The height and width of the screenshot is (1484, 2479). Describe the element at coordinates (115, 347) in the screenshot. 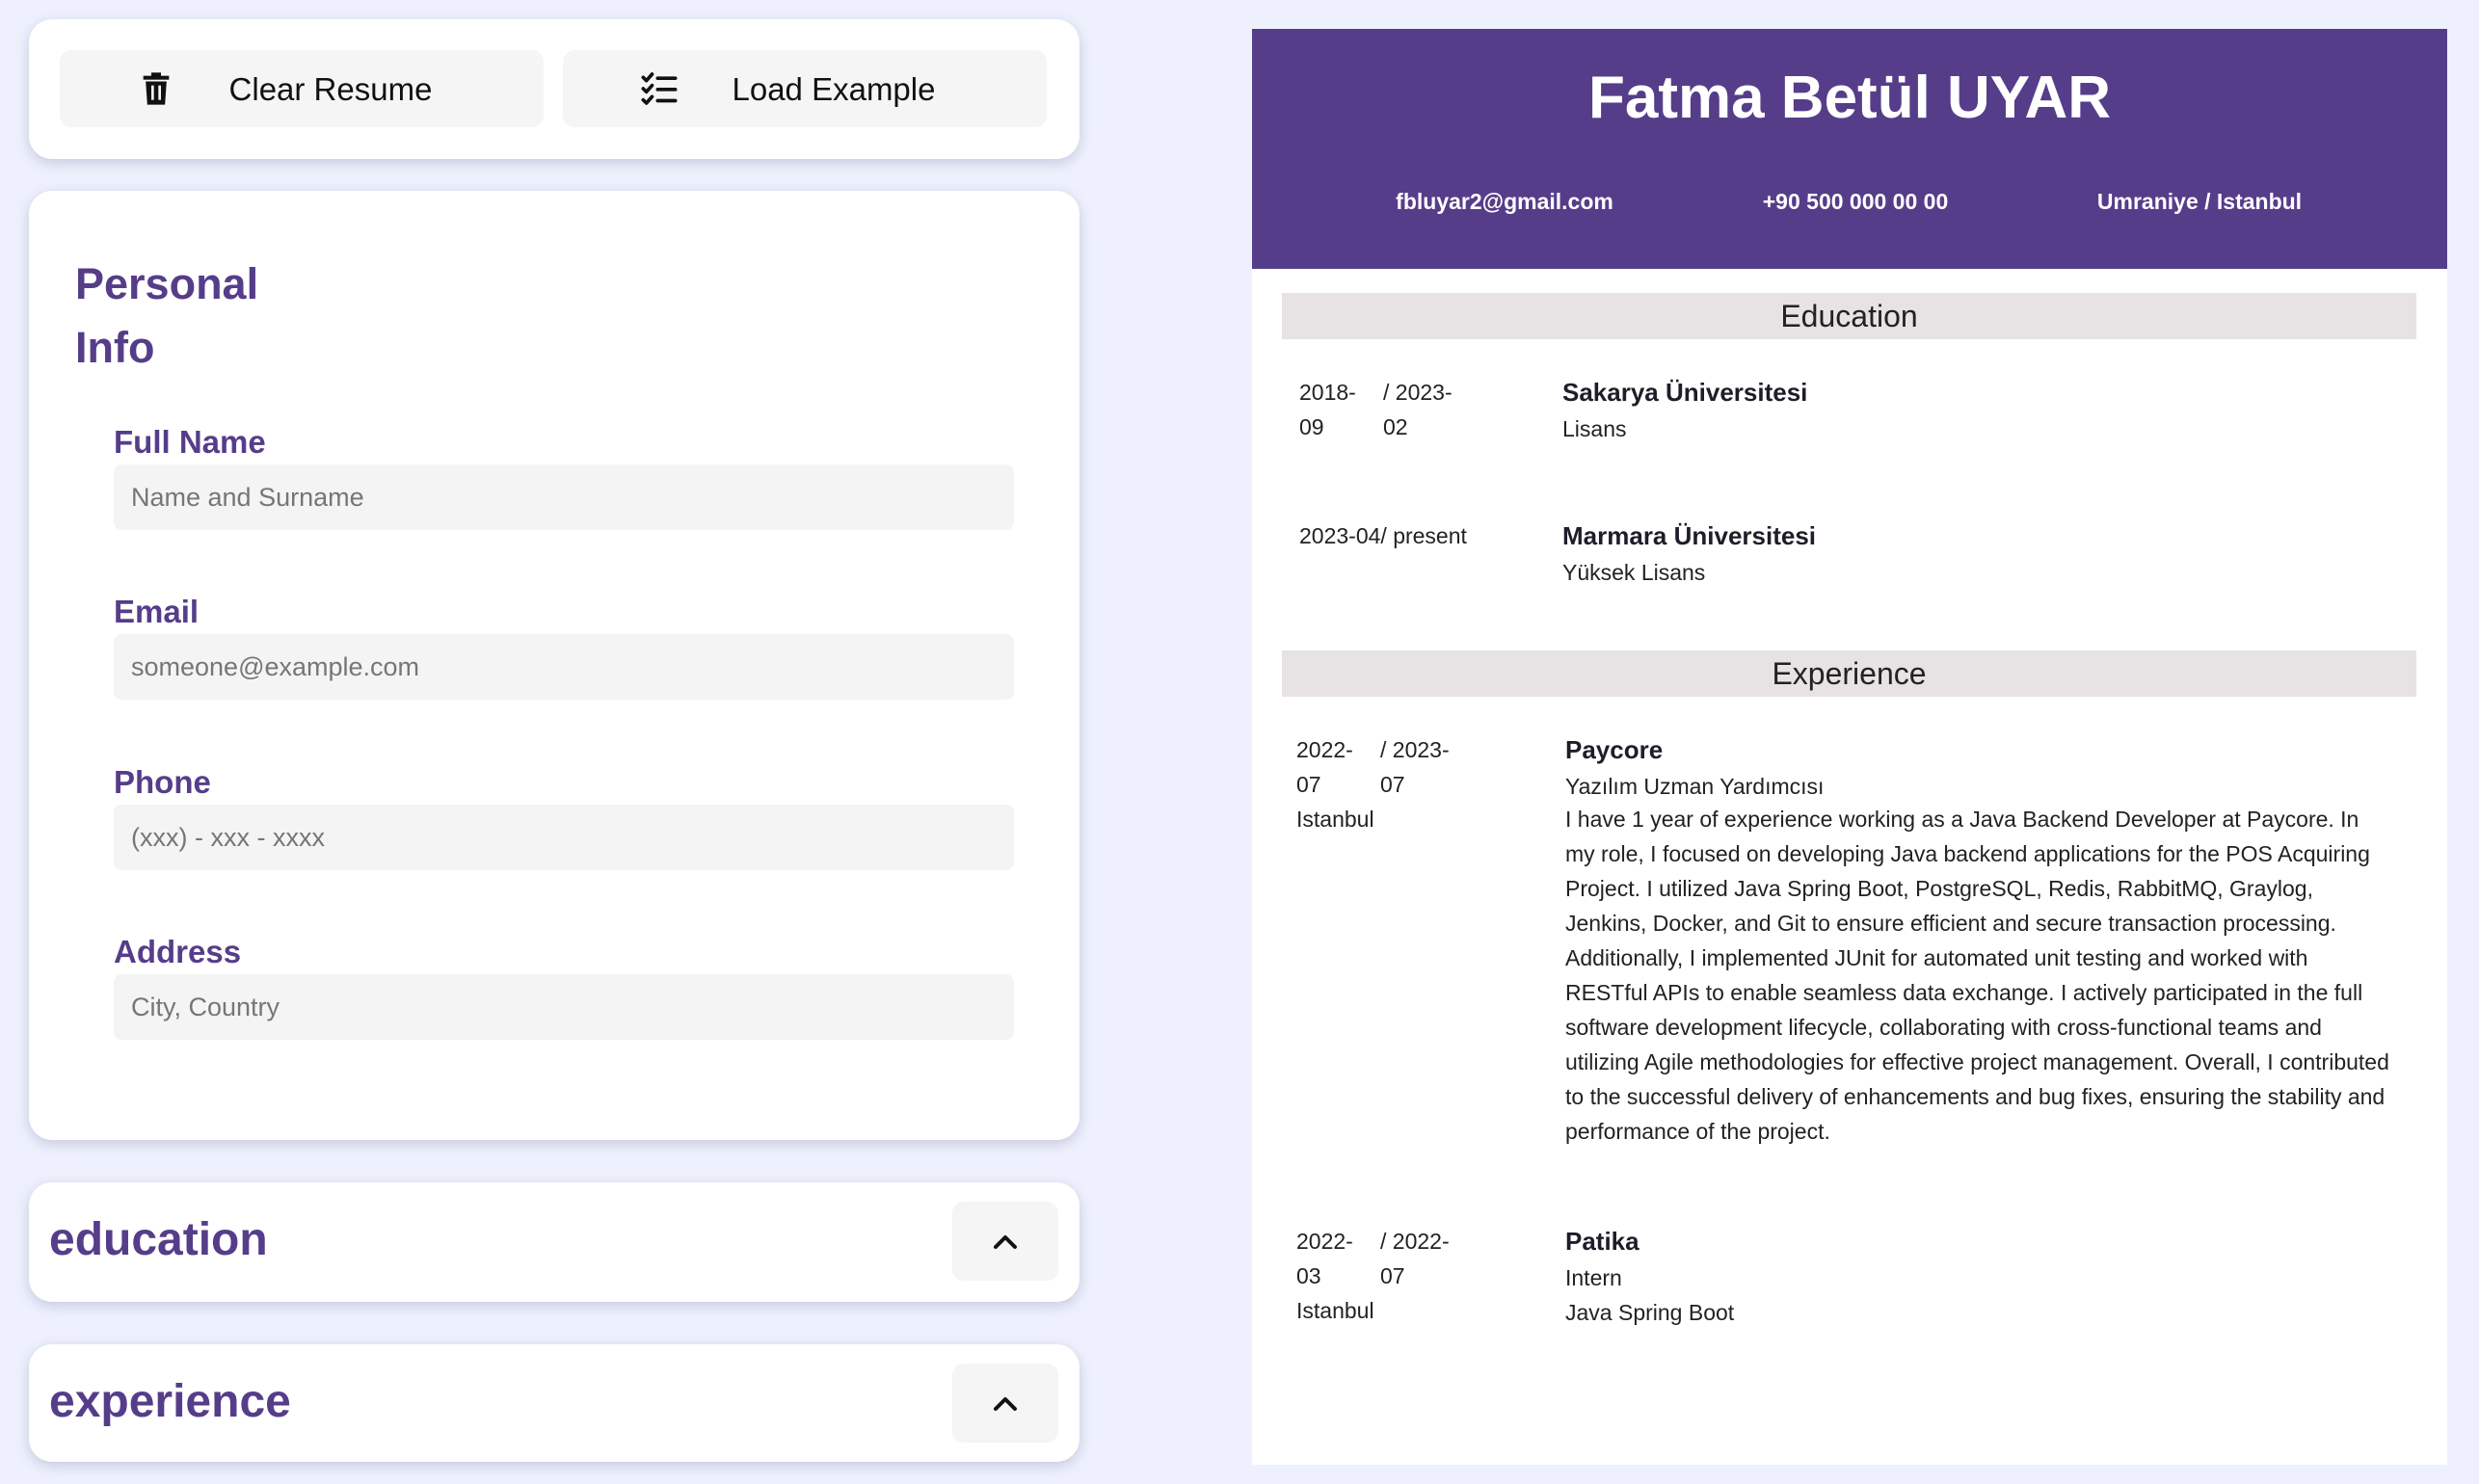

I see `personal-info-title-line2: Info` at that location.